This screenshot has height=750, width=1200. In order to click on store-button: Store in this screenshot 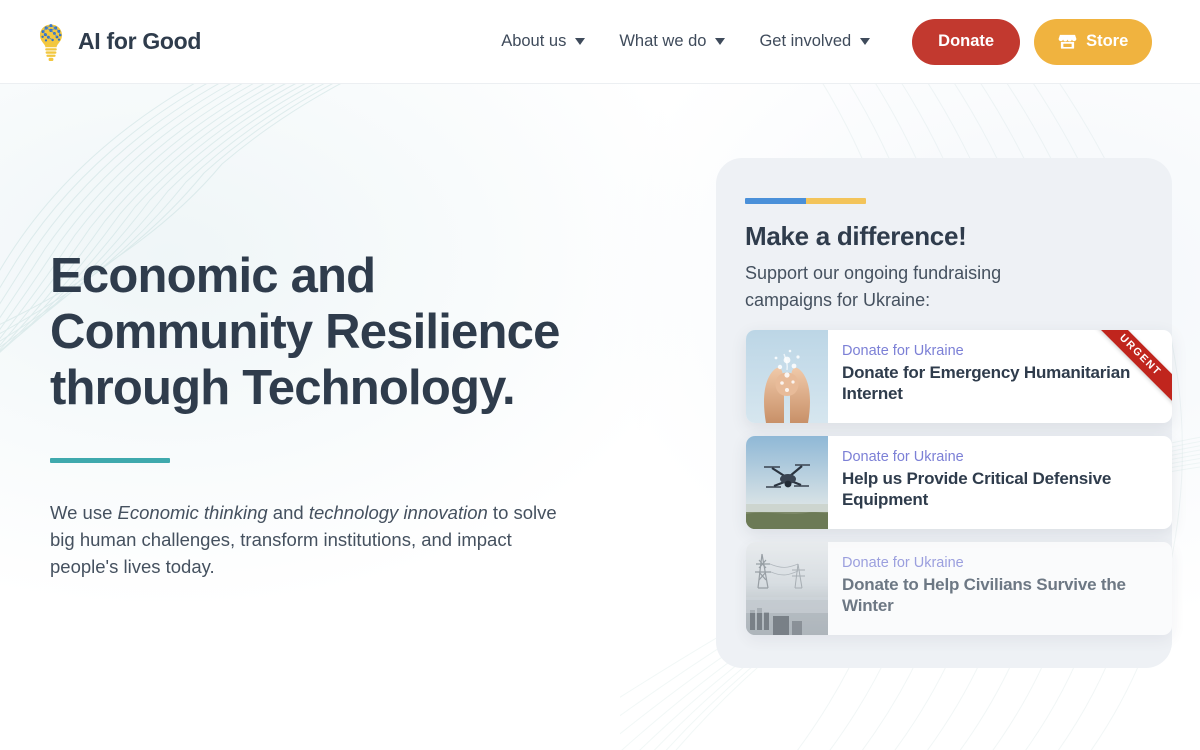, I will do `click(1093, 41)`.